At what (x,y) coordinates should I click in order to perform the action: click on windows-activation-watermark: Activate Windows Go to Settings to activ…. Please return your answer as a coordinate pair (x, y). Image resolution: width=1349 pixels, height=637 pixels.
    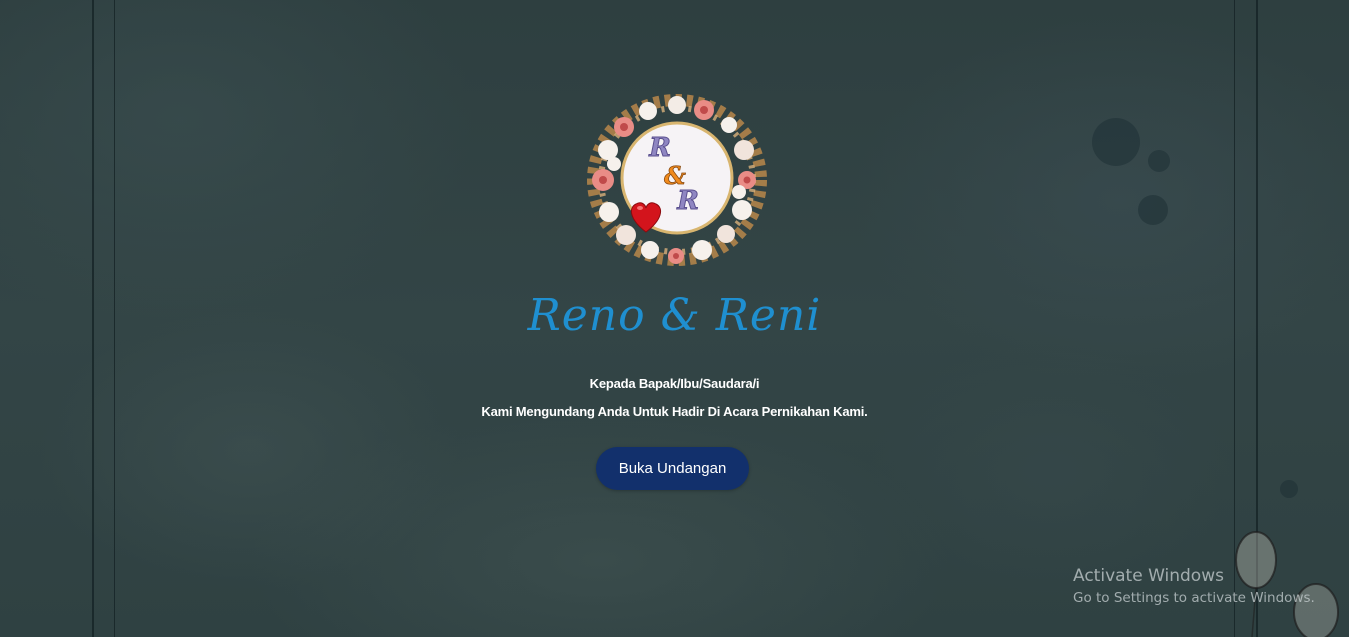
    Looking at the image, I should click on (1194, 586).